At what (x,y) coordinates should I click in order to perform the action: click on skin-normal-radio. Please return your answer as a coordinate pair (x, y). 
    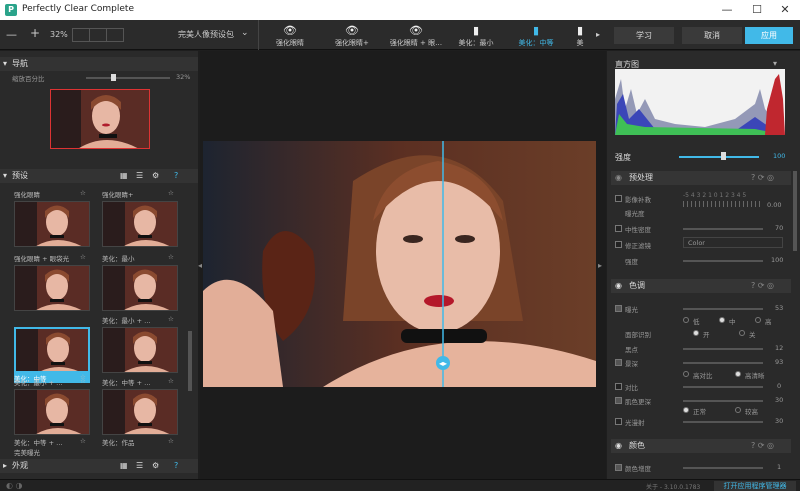
    Looking at the image, I should click on (686, 410).